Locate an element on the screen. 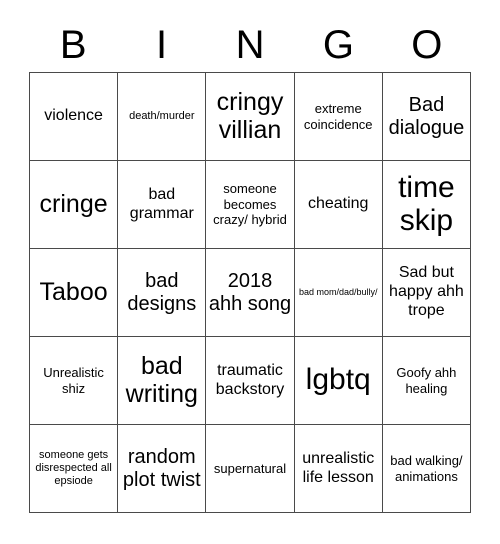 The height and width of the screenshot is (544, 500). bingo-cell-label: Sad but happy ahh trope is located at coordinates (426, 291).